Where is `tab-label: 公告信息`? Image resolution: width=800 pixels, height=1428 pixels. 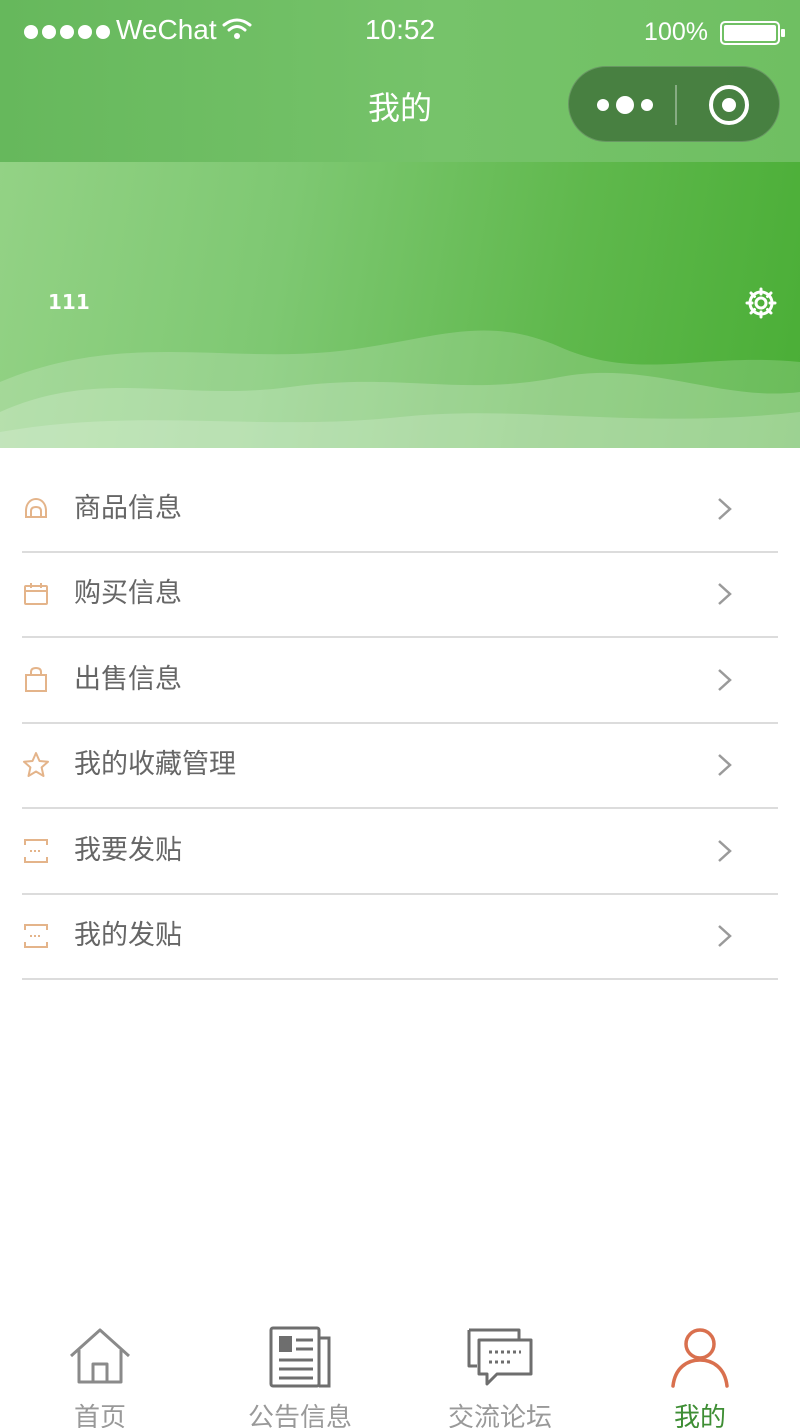 tab-label: 公告信息 is located at coordinates (299, 1415).